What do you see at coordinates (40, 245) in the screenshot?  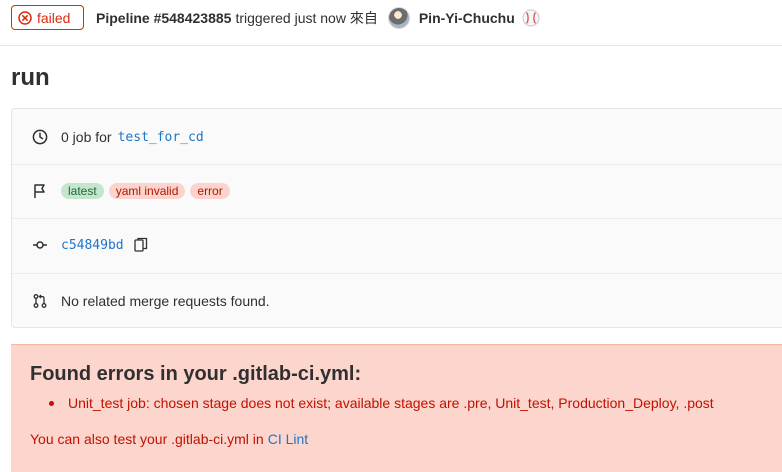 I see `commit-icon` at bounding box center [40, 245].